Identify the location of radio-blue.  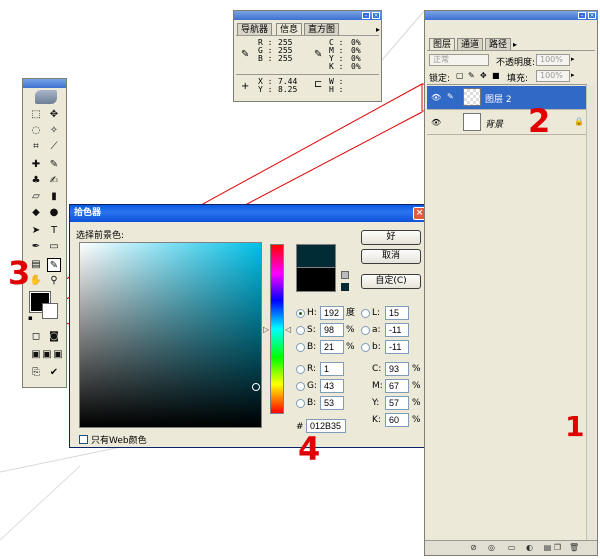
(300, 403).